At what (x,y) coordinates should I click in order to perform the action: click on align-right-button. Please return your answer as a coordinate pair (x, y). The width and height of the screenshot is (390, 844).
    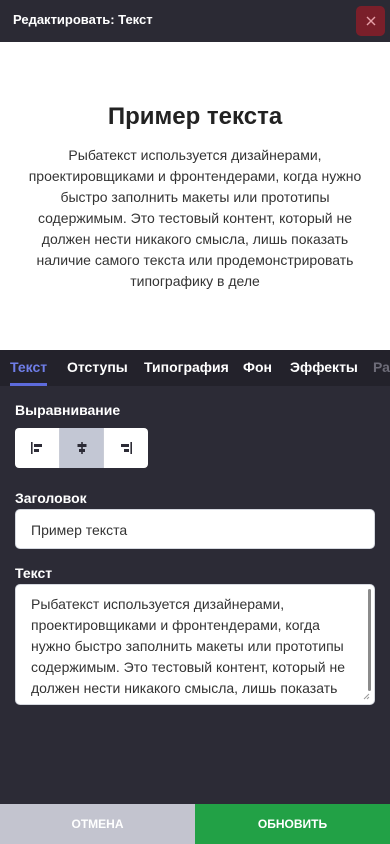
    Looking at the image, I should click on (125, 448).